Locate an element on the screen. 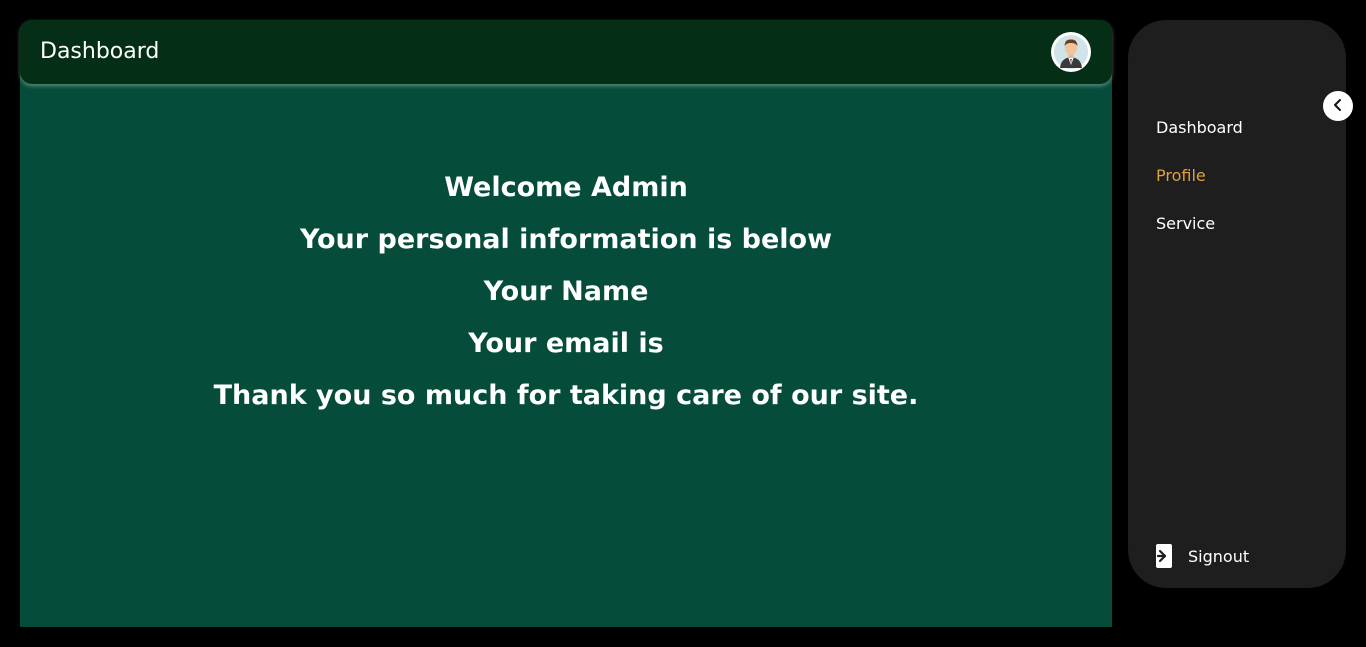 This screenshot has width=1366, height=647. user-name-text: Your Name is located at coordinates (566, 291).